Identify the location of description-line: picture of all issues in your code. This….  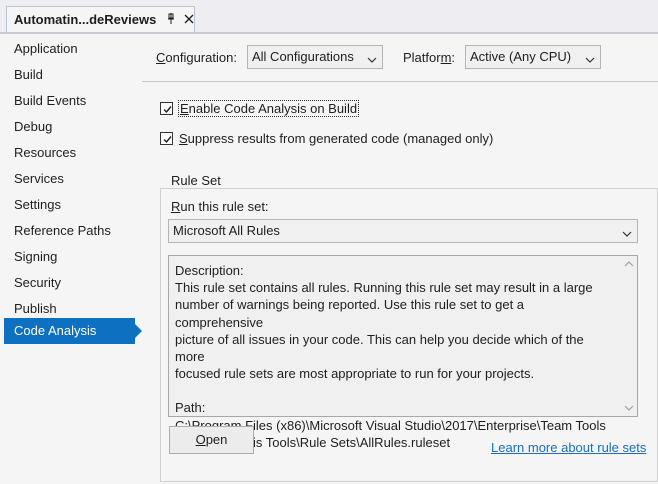
(379, 348).